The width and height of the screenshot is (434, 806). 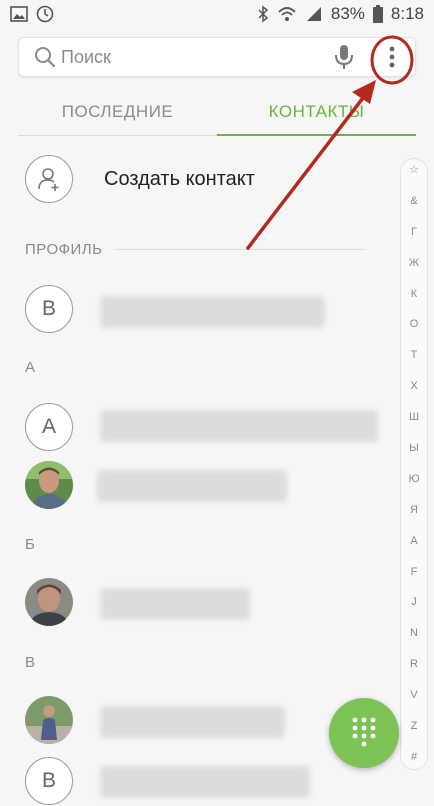 What do you see at coordinates (117, 113) in the screenshot?
I see `tab-recent: ПОСЛЕДНИЕ` at bounding box center [117, 113].